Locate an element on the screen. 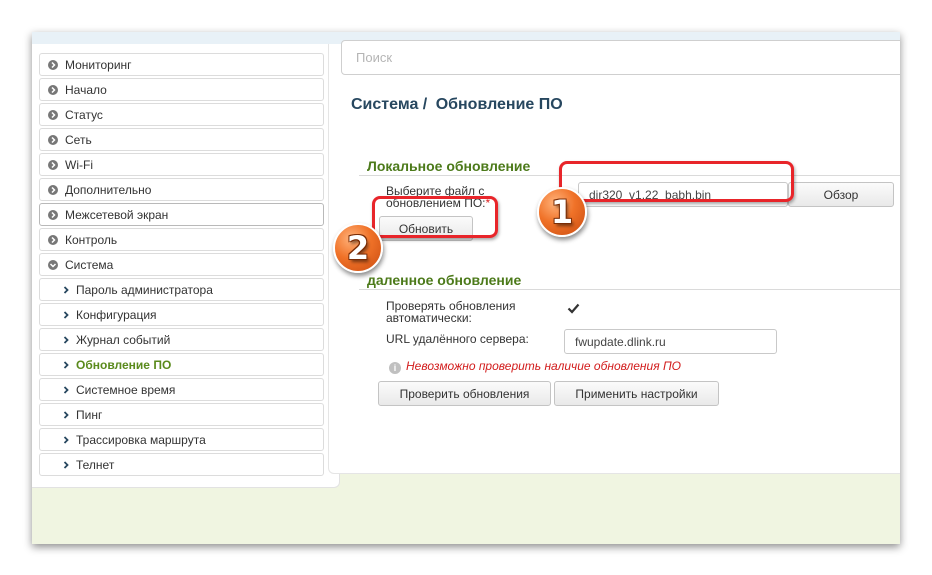 The height and width of the screenshot is (575, 932). page-title: Система / Обновление ПО is located at coordinates (457, 105).